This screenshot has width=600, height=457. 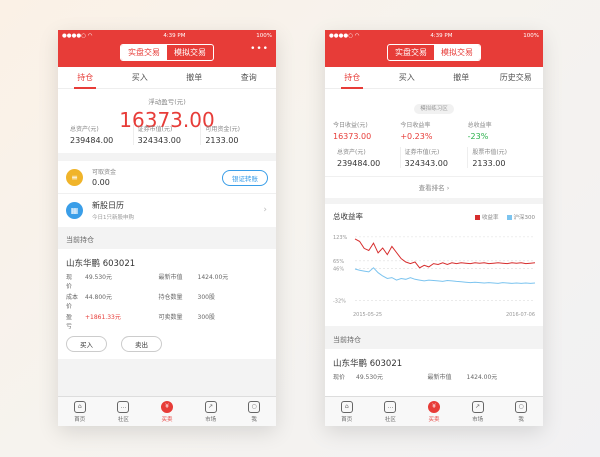 What do you see at coordinates (79, 406) in the screenshot?
I see `home-icon: ⌂` at bounding box center [79, 406].